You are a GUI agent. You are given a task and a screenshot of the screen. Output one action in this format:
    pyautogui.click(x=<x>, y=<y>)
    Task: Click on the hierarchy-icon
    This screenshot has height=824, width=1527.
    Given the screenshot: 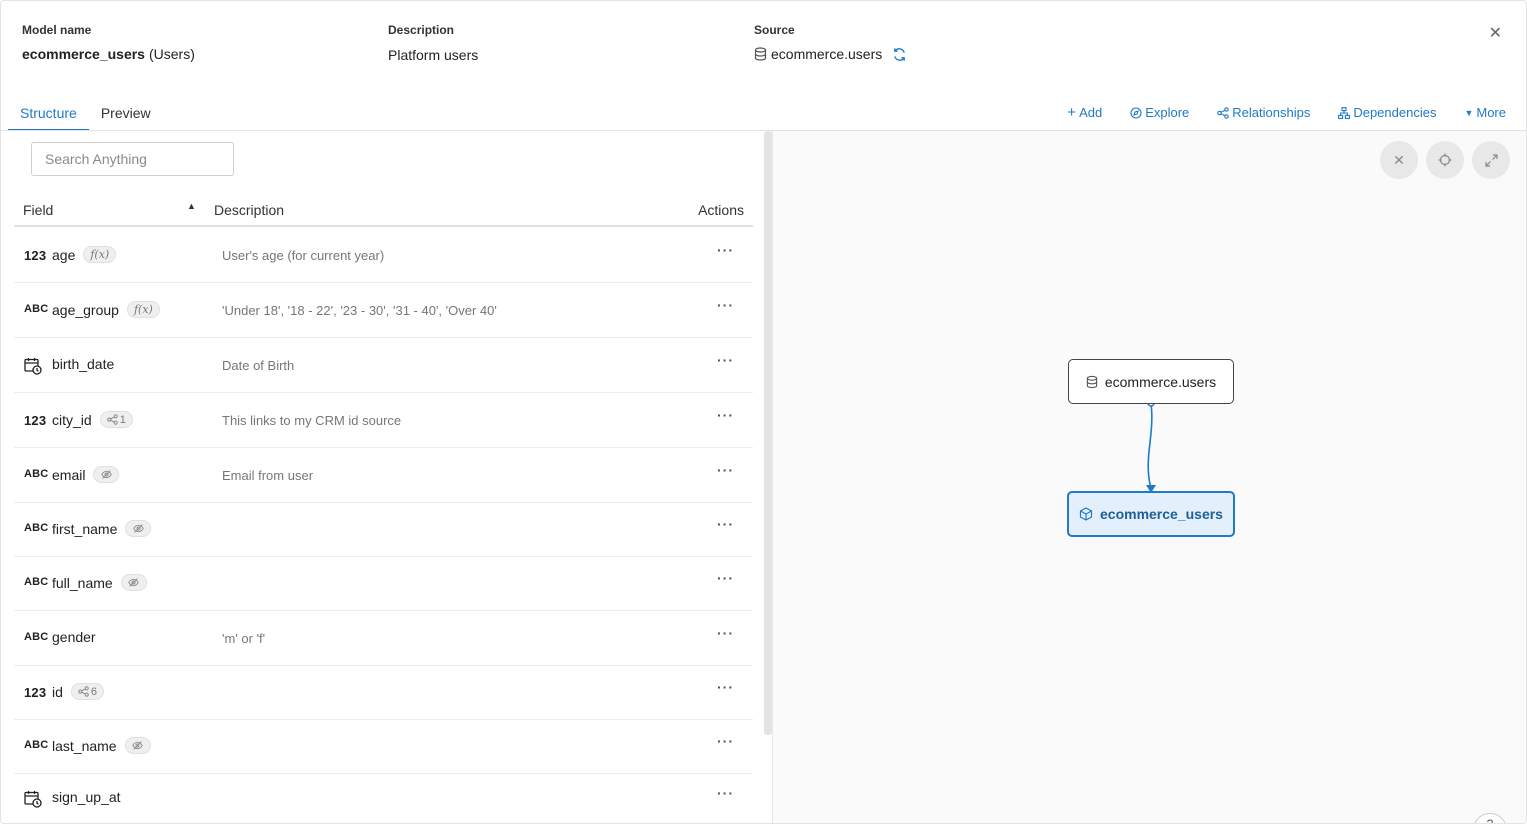 What is the action you would take?
    pyautogui.click(x=1344, y=112)
    